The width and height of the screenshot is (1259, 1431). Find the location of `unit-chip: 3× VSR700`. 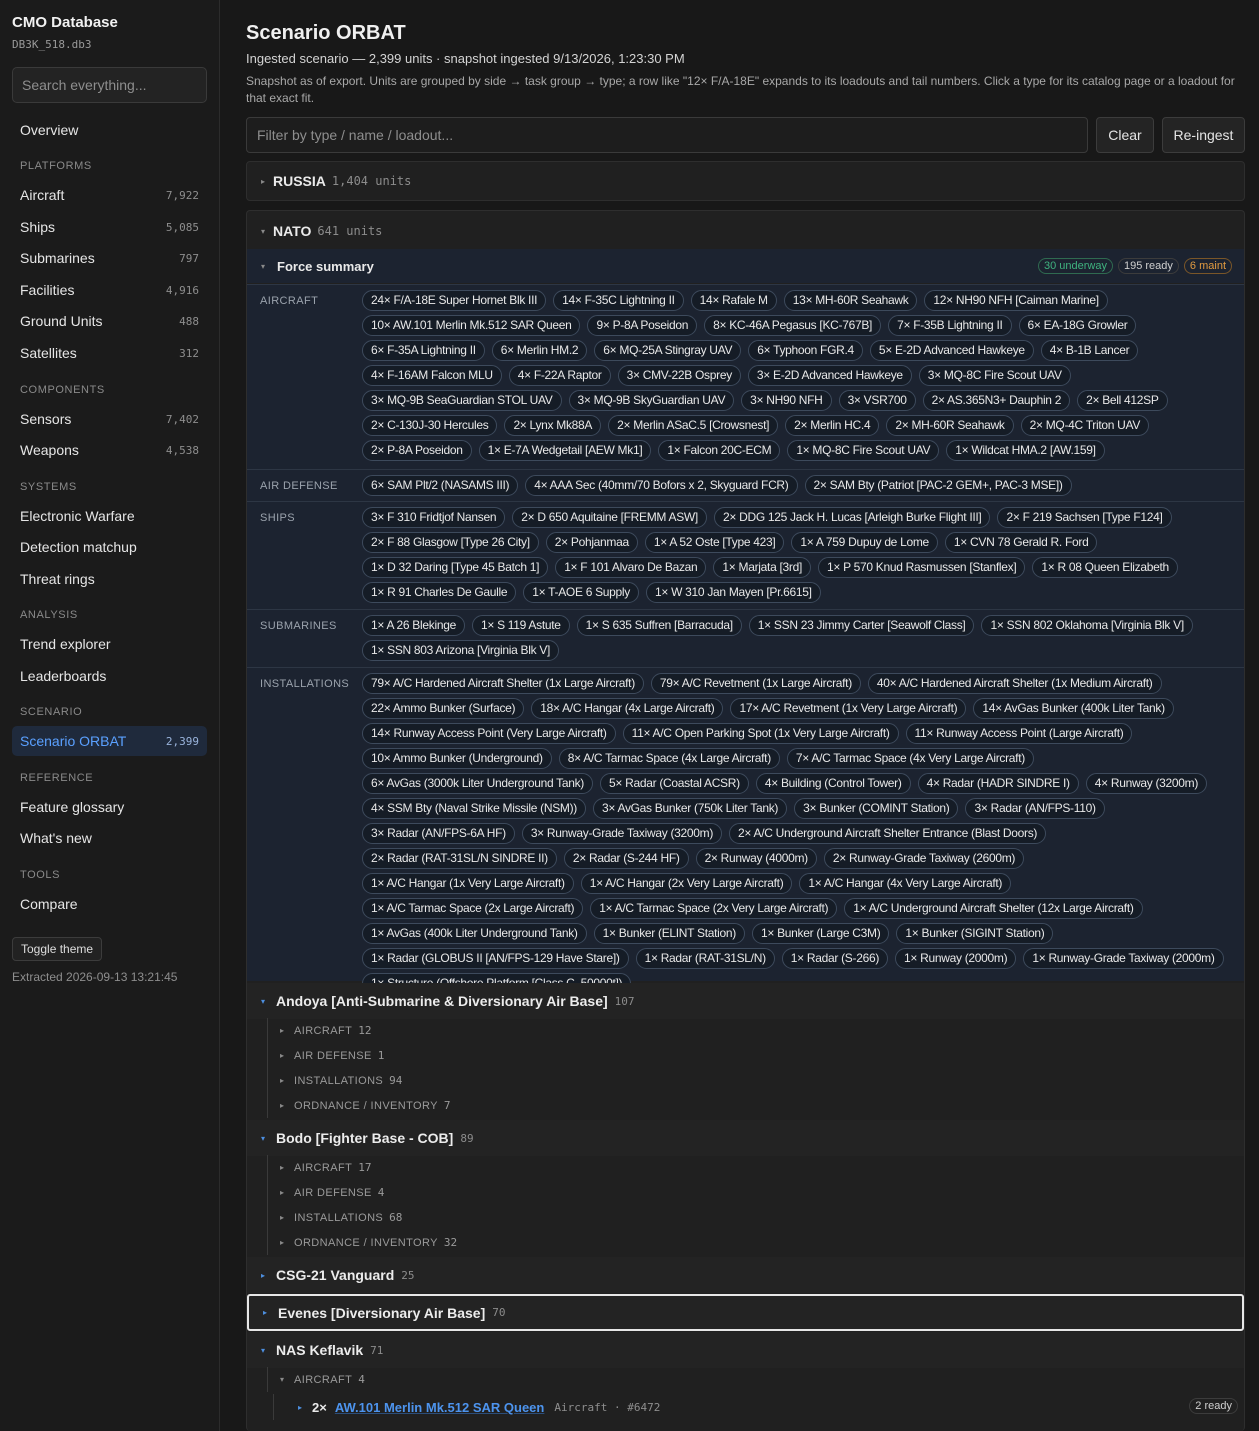

unit-chip: 3× VSR700 is located at coordinates (877, 400).